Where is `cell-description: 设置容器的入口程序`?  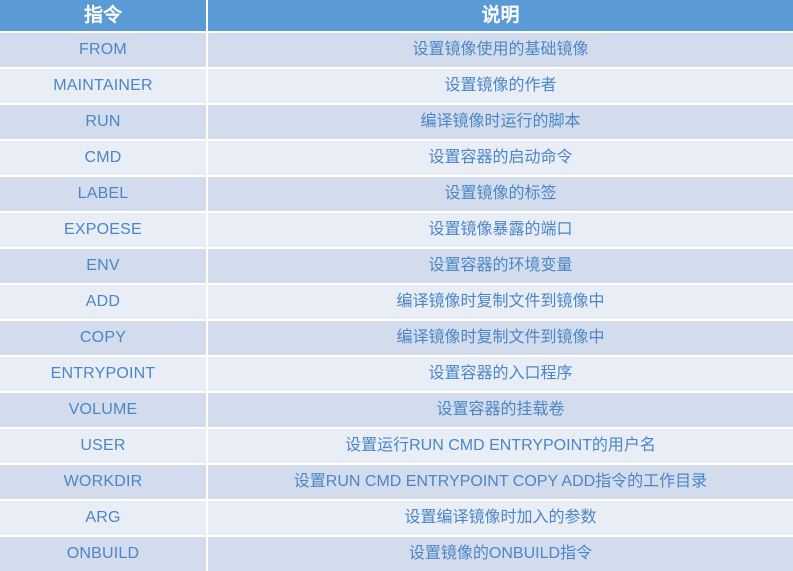 cell-description: 设置容器的入口程序 is located at coordinates (500, 373).